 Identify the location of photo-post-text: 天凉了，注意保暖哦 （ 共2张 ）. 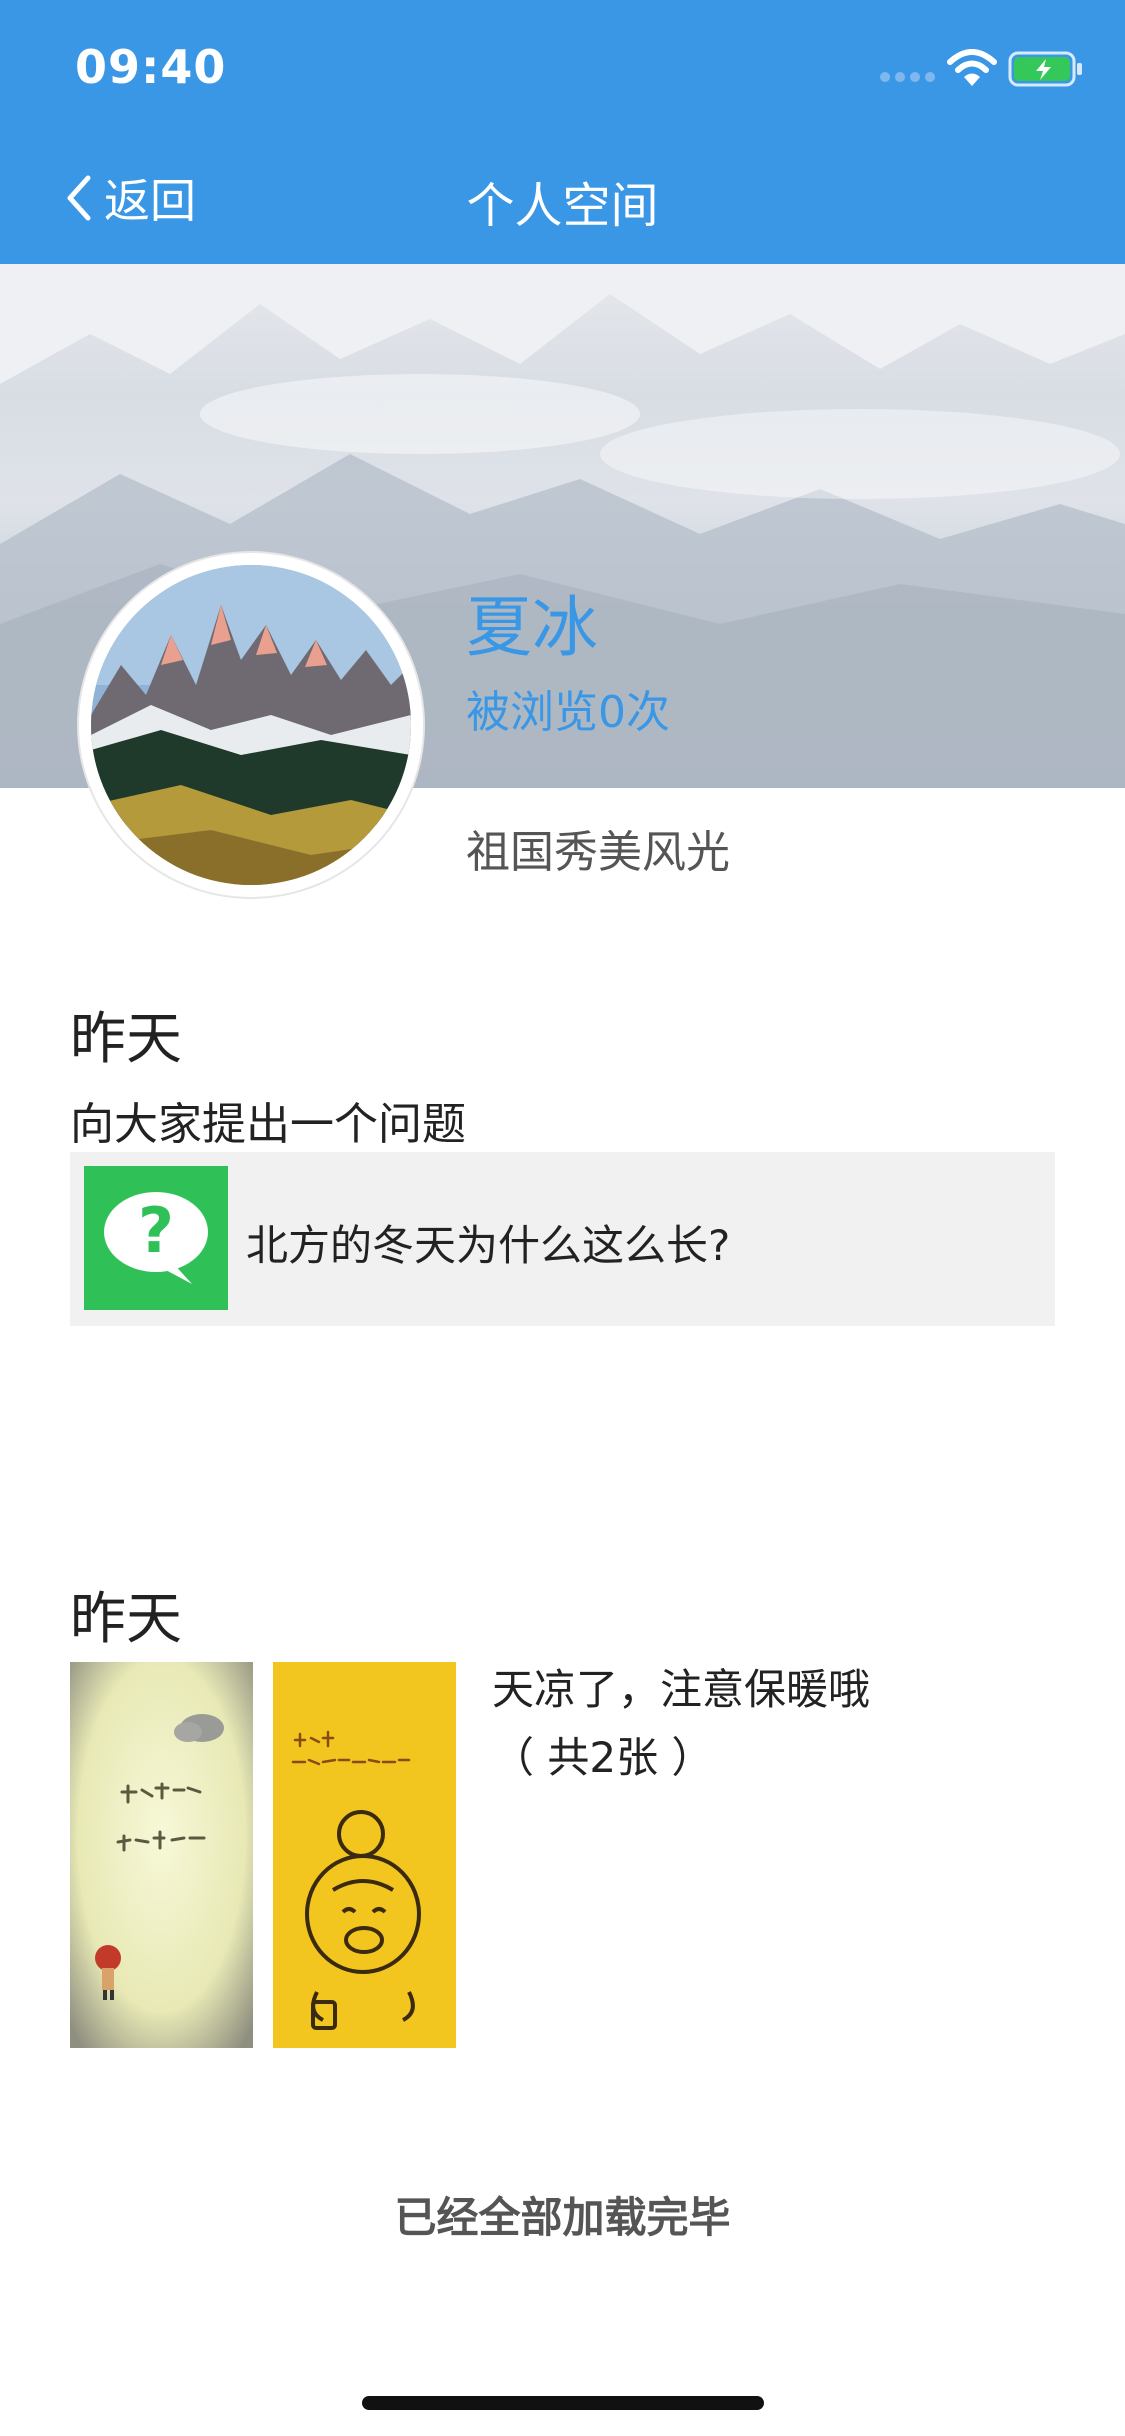
(681, 1724).